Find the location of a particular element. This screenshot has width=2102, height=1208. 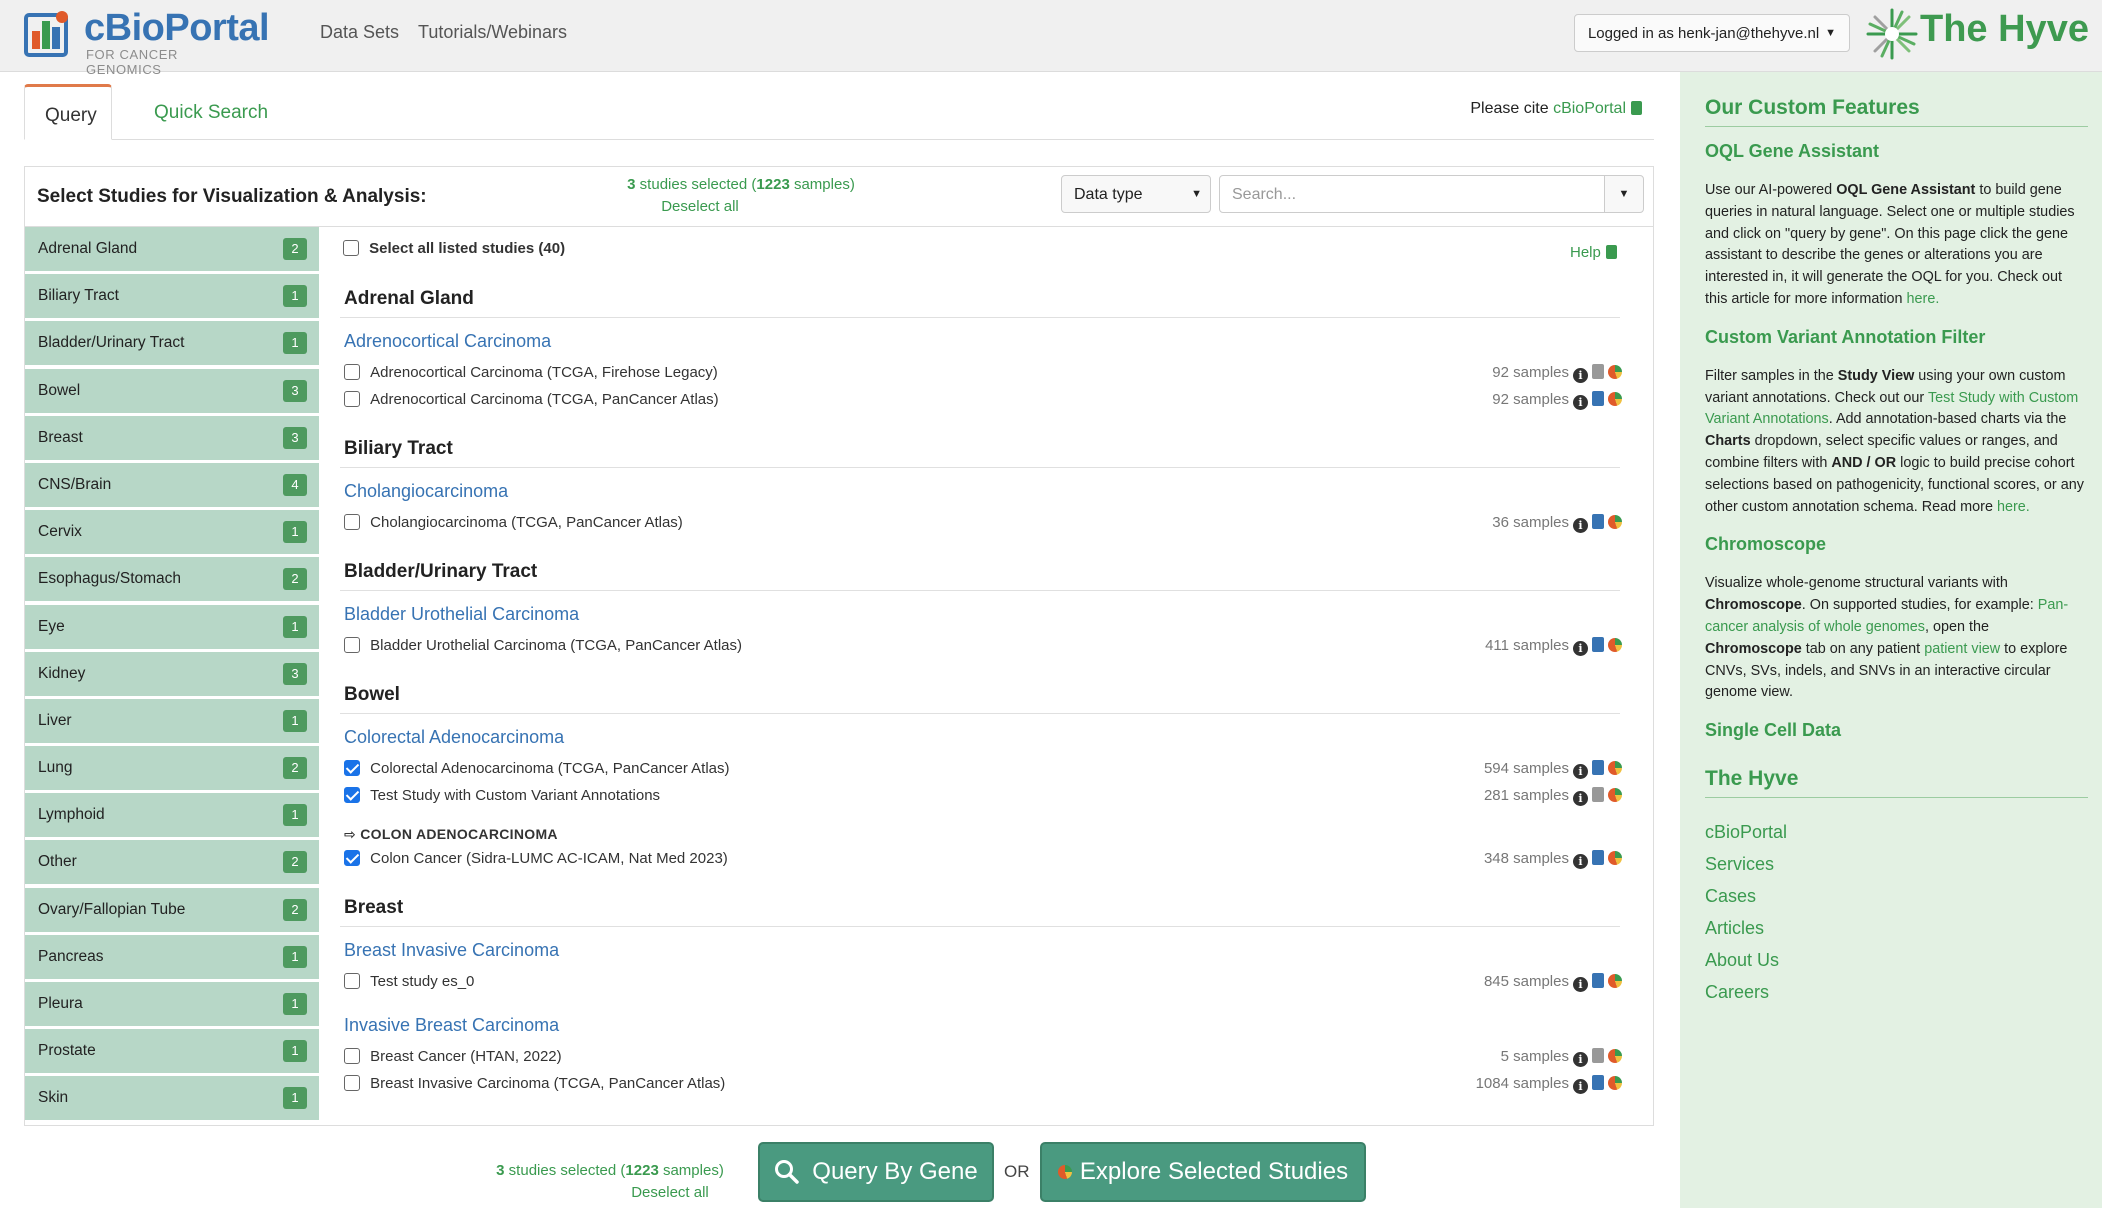

query-by-gene-button: Query By Gene is located at coordinates (876, 1172).